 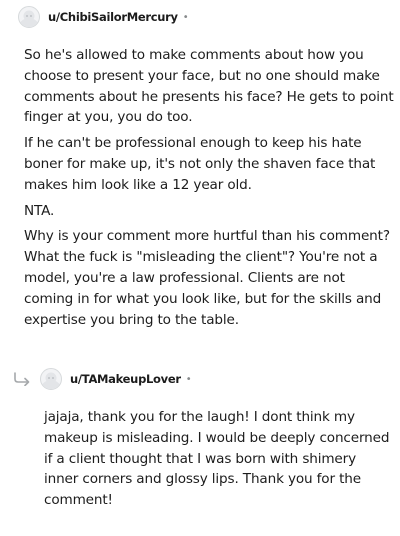 What do you see at coordinates (125, 379) in the screenshot?
I see `comment-author: u/TAMakeupLover` at bounding box center [125, 379].